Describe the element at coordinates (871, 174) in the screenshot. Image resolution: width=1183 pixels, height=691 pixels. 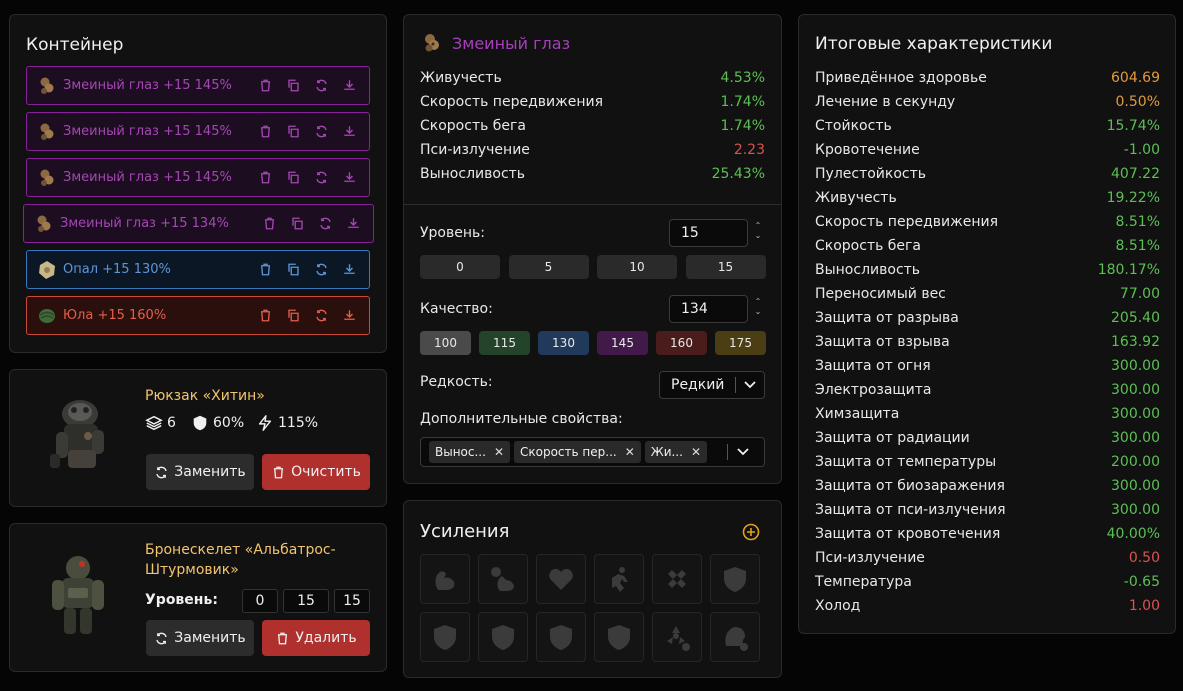
I see `total-stat-name: Пулестойкость` at that location.